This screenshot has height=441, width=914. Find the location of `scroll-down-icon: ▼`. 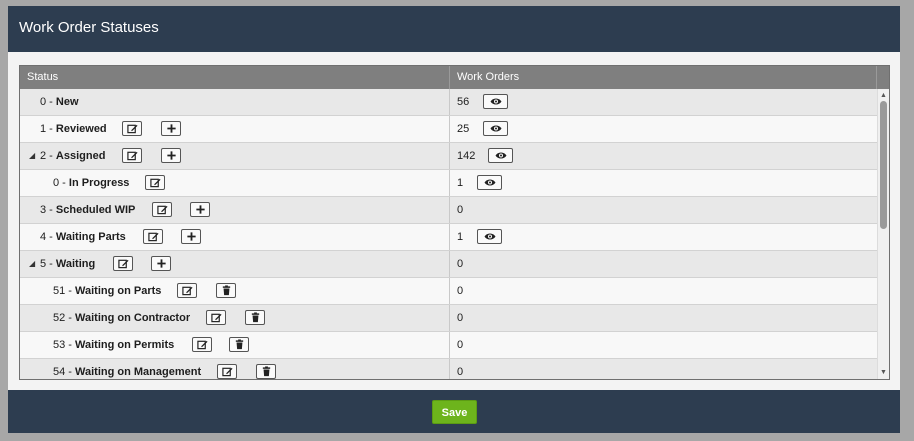

scroll-down-icon: ▼ is located at coordinates (883, 372).